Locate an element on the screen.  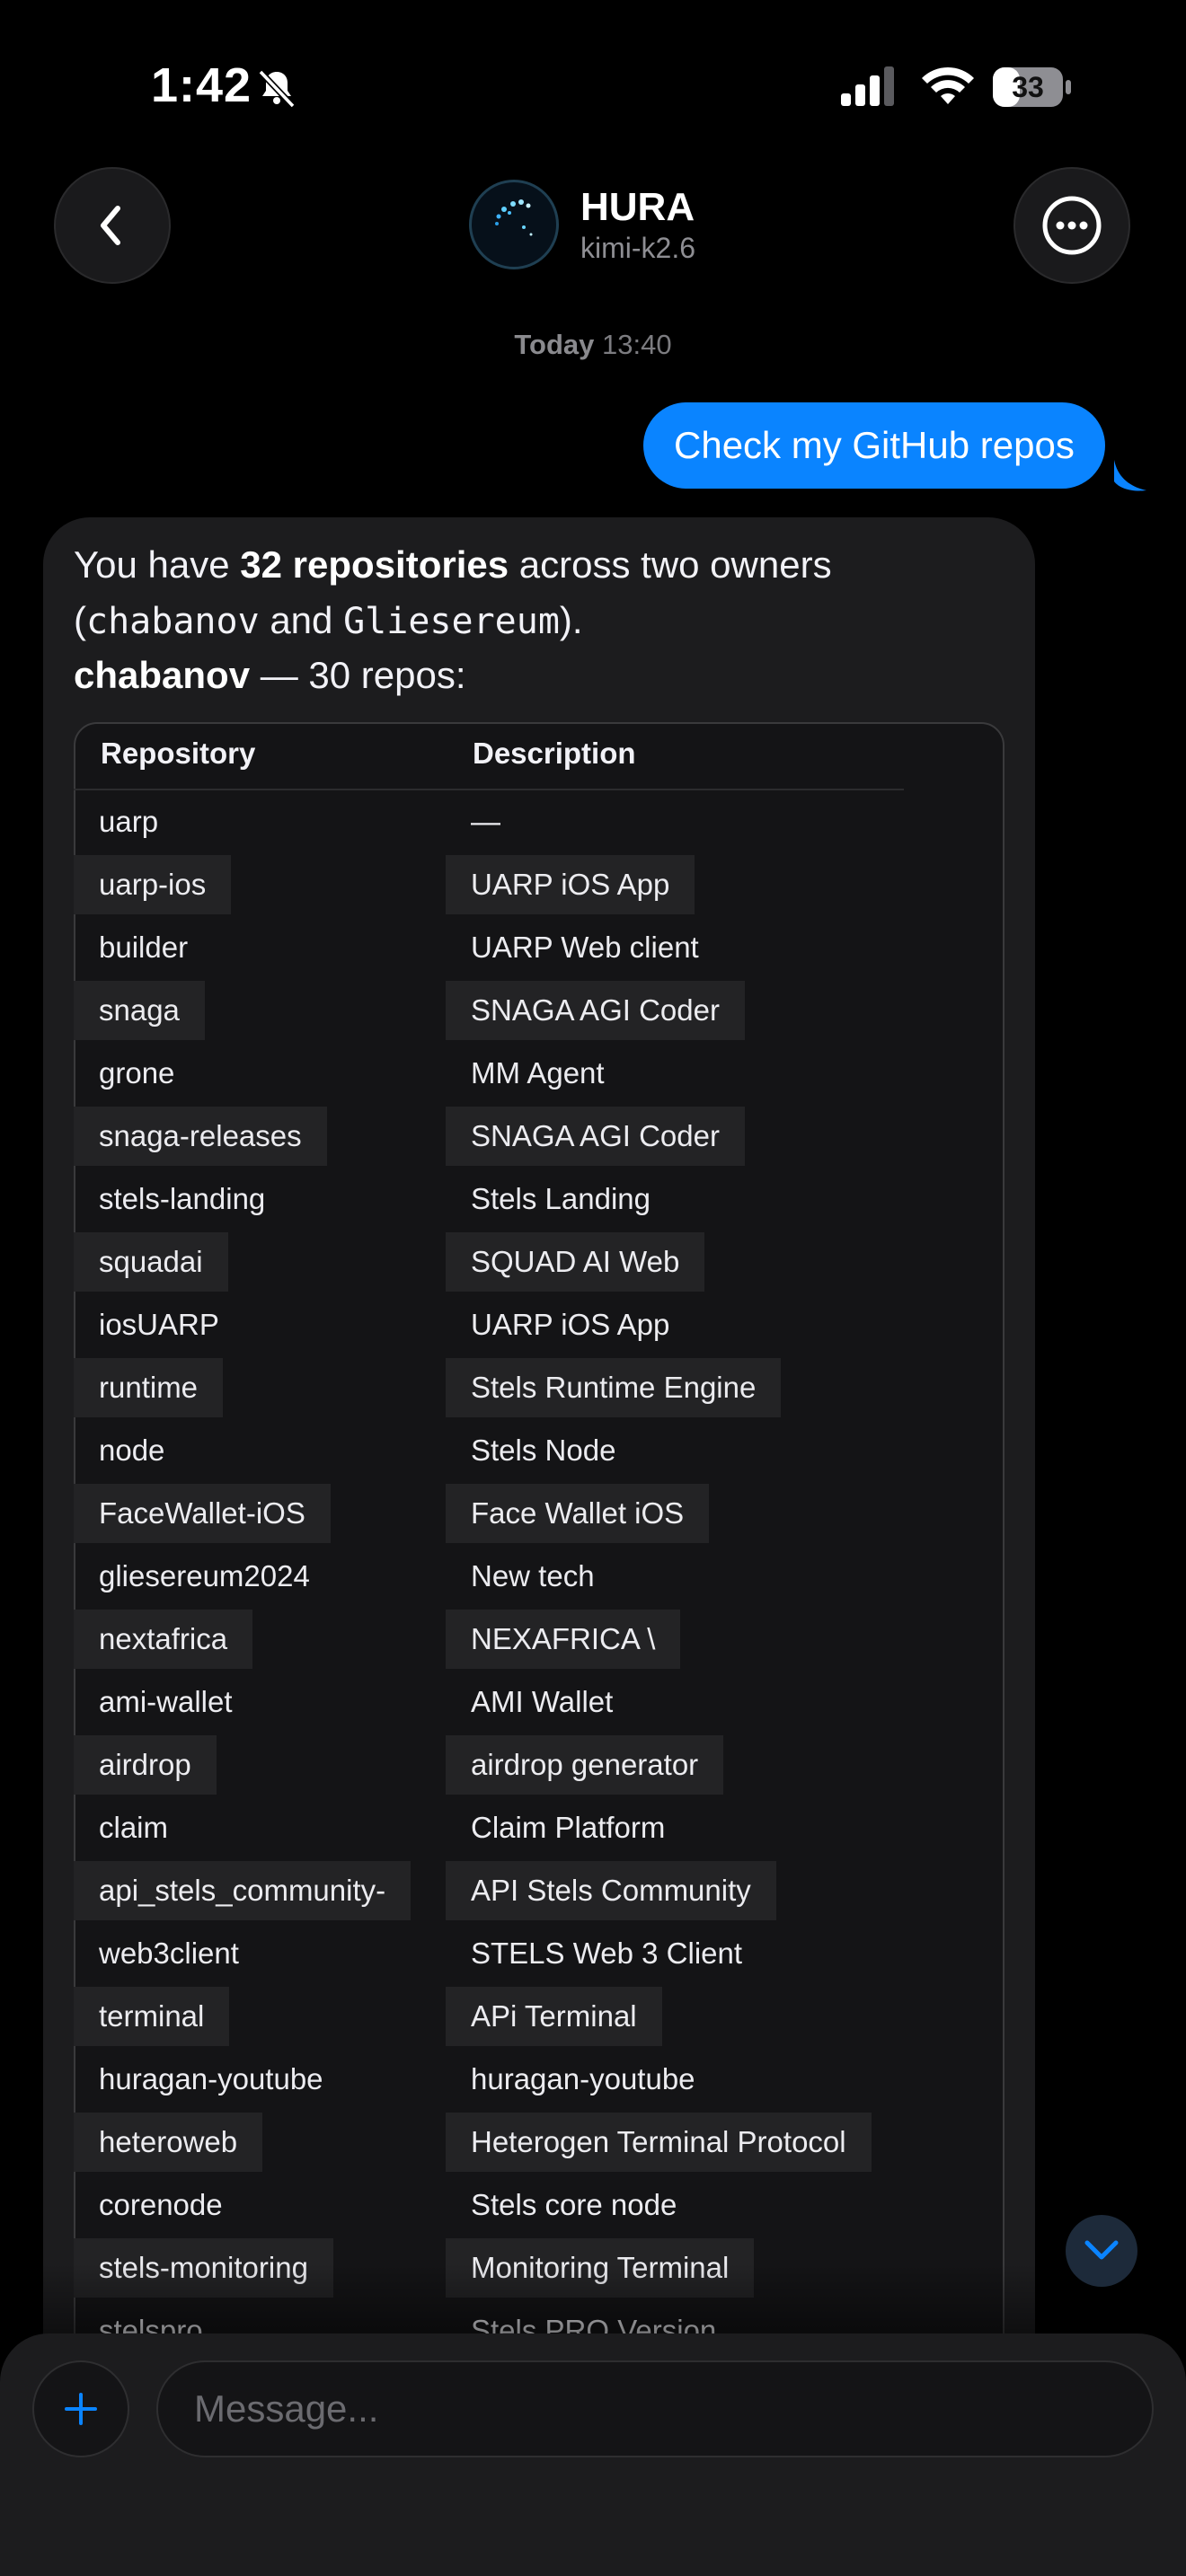
table-cell-description: Heterogen Terminal Protocol is located at coordinates (659, 2142).